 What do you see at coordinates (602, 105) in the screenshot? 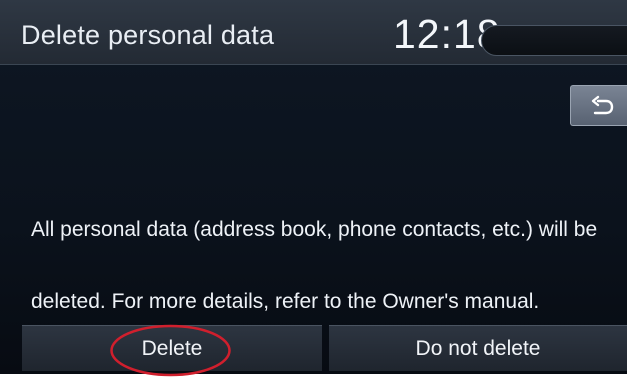
I see `return-arrow-icon` at bounding box center [602, 105].